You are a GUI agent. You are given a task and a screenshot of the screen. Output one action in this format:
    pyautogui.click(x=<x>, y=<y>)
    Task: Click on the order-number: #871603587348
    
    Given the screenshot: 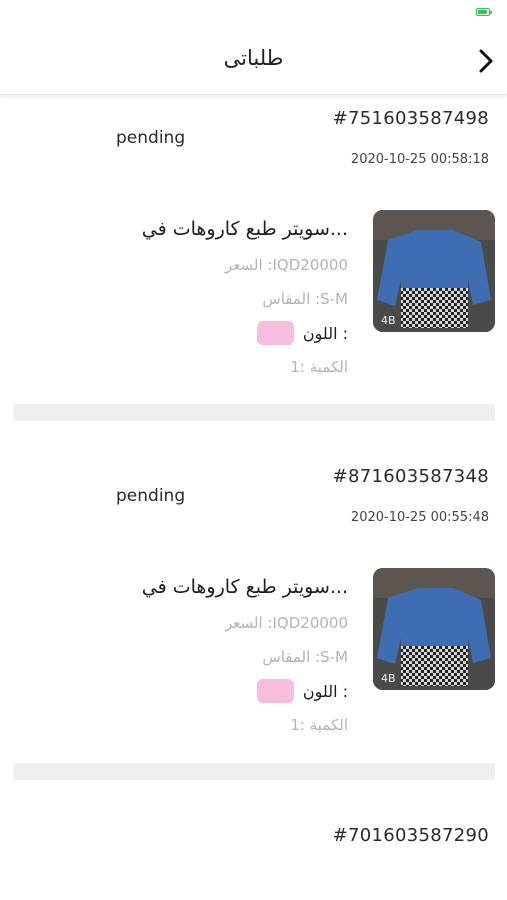 What is the action you would take?
    pyautogui.click(x=410, y=476)
    